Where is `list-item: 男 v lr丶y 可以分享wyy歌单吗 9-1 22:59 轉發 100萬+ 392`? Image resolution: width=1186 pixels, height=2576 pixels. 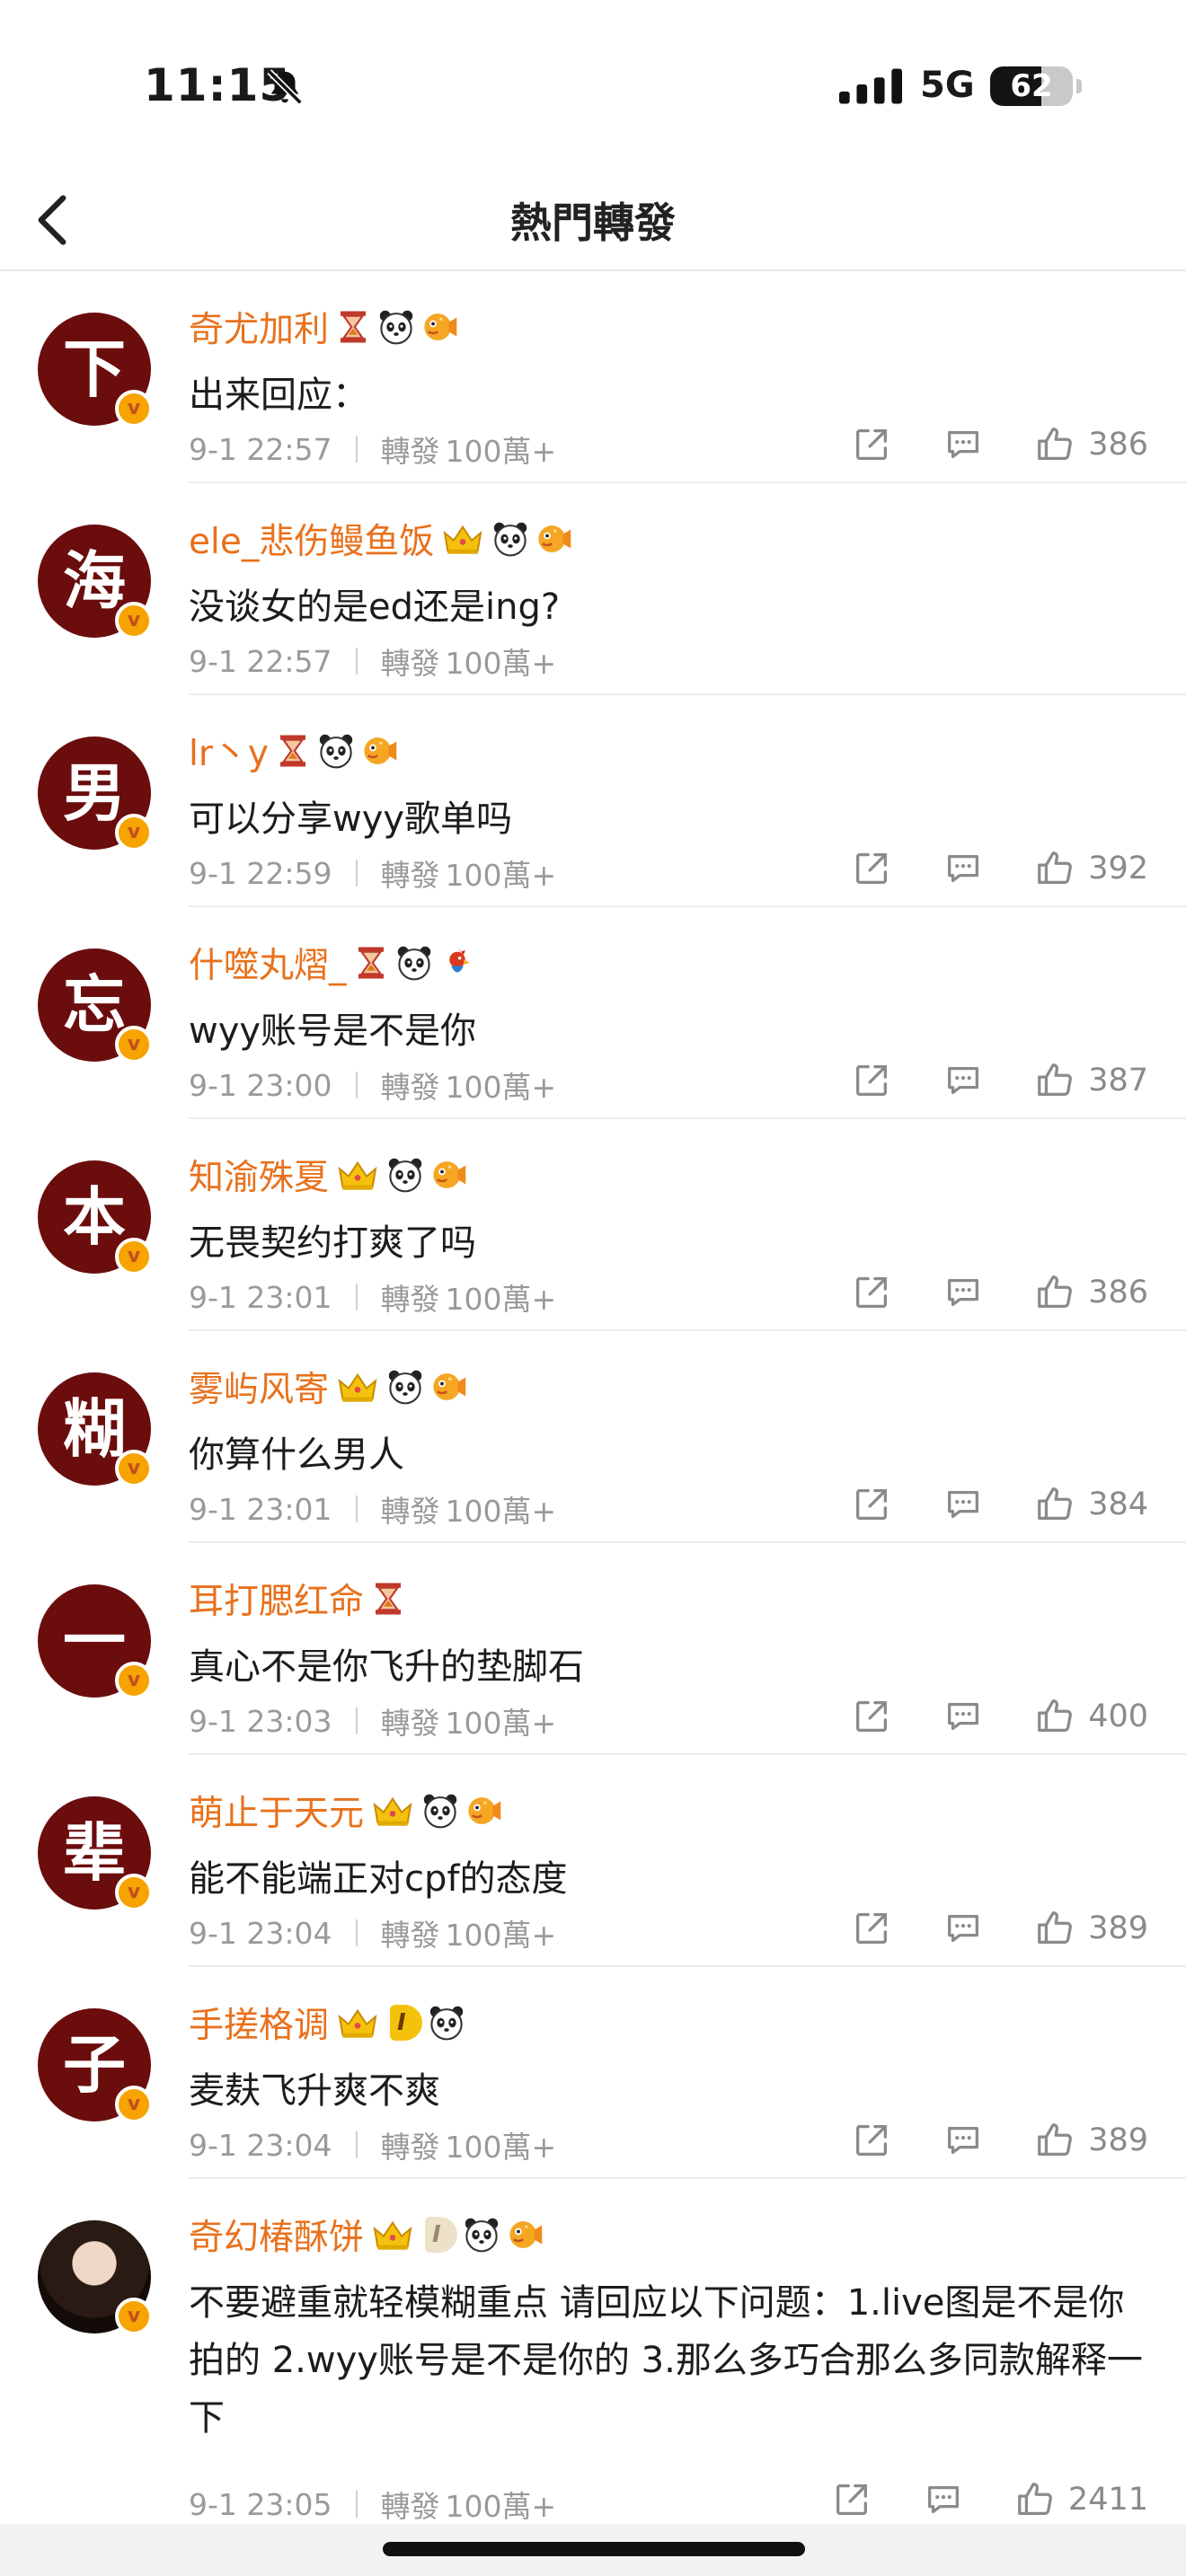 list-item: 男 v lr丶y 可以分享wyy歌单吗 9-1 22:59 轉發 100萬+ 392 is located at coordinates (593, 801).